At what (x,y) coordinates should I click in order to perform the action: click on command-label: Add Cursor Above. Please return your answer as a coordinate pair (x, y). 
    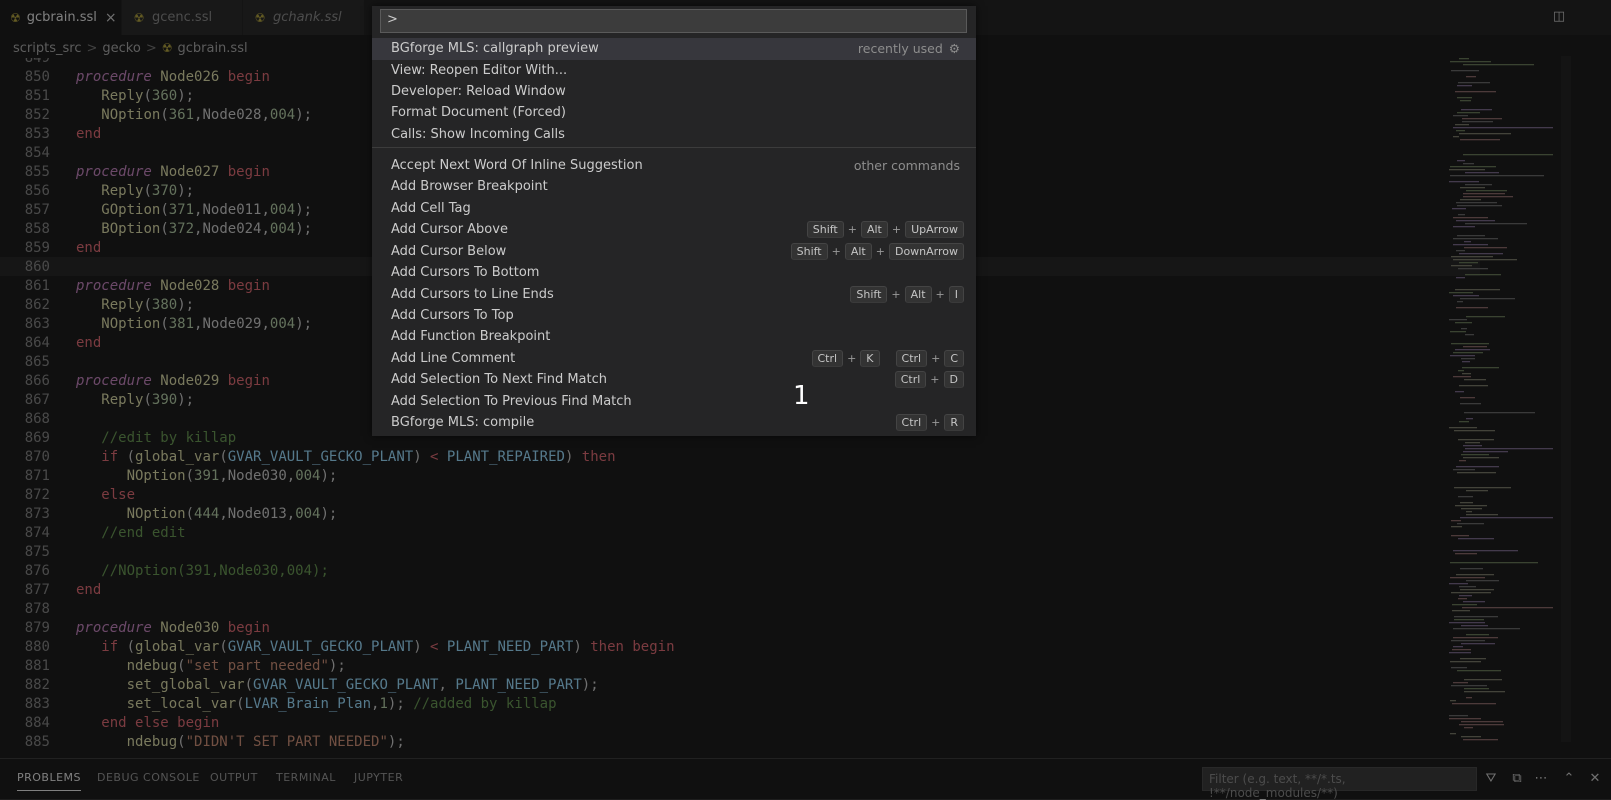
    Looking at the image, I should click on (449, 229).